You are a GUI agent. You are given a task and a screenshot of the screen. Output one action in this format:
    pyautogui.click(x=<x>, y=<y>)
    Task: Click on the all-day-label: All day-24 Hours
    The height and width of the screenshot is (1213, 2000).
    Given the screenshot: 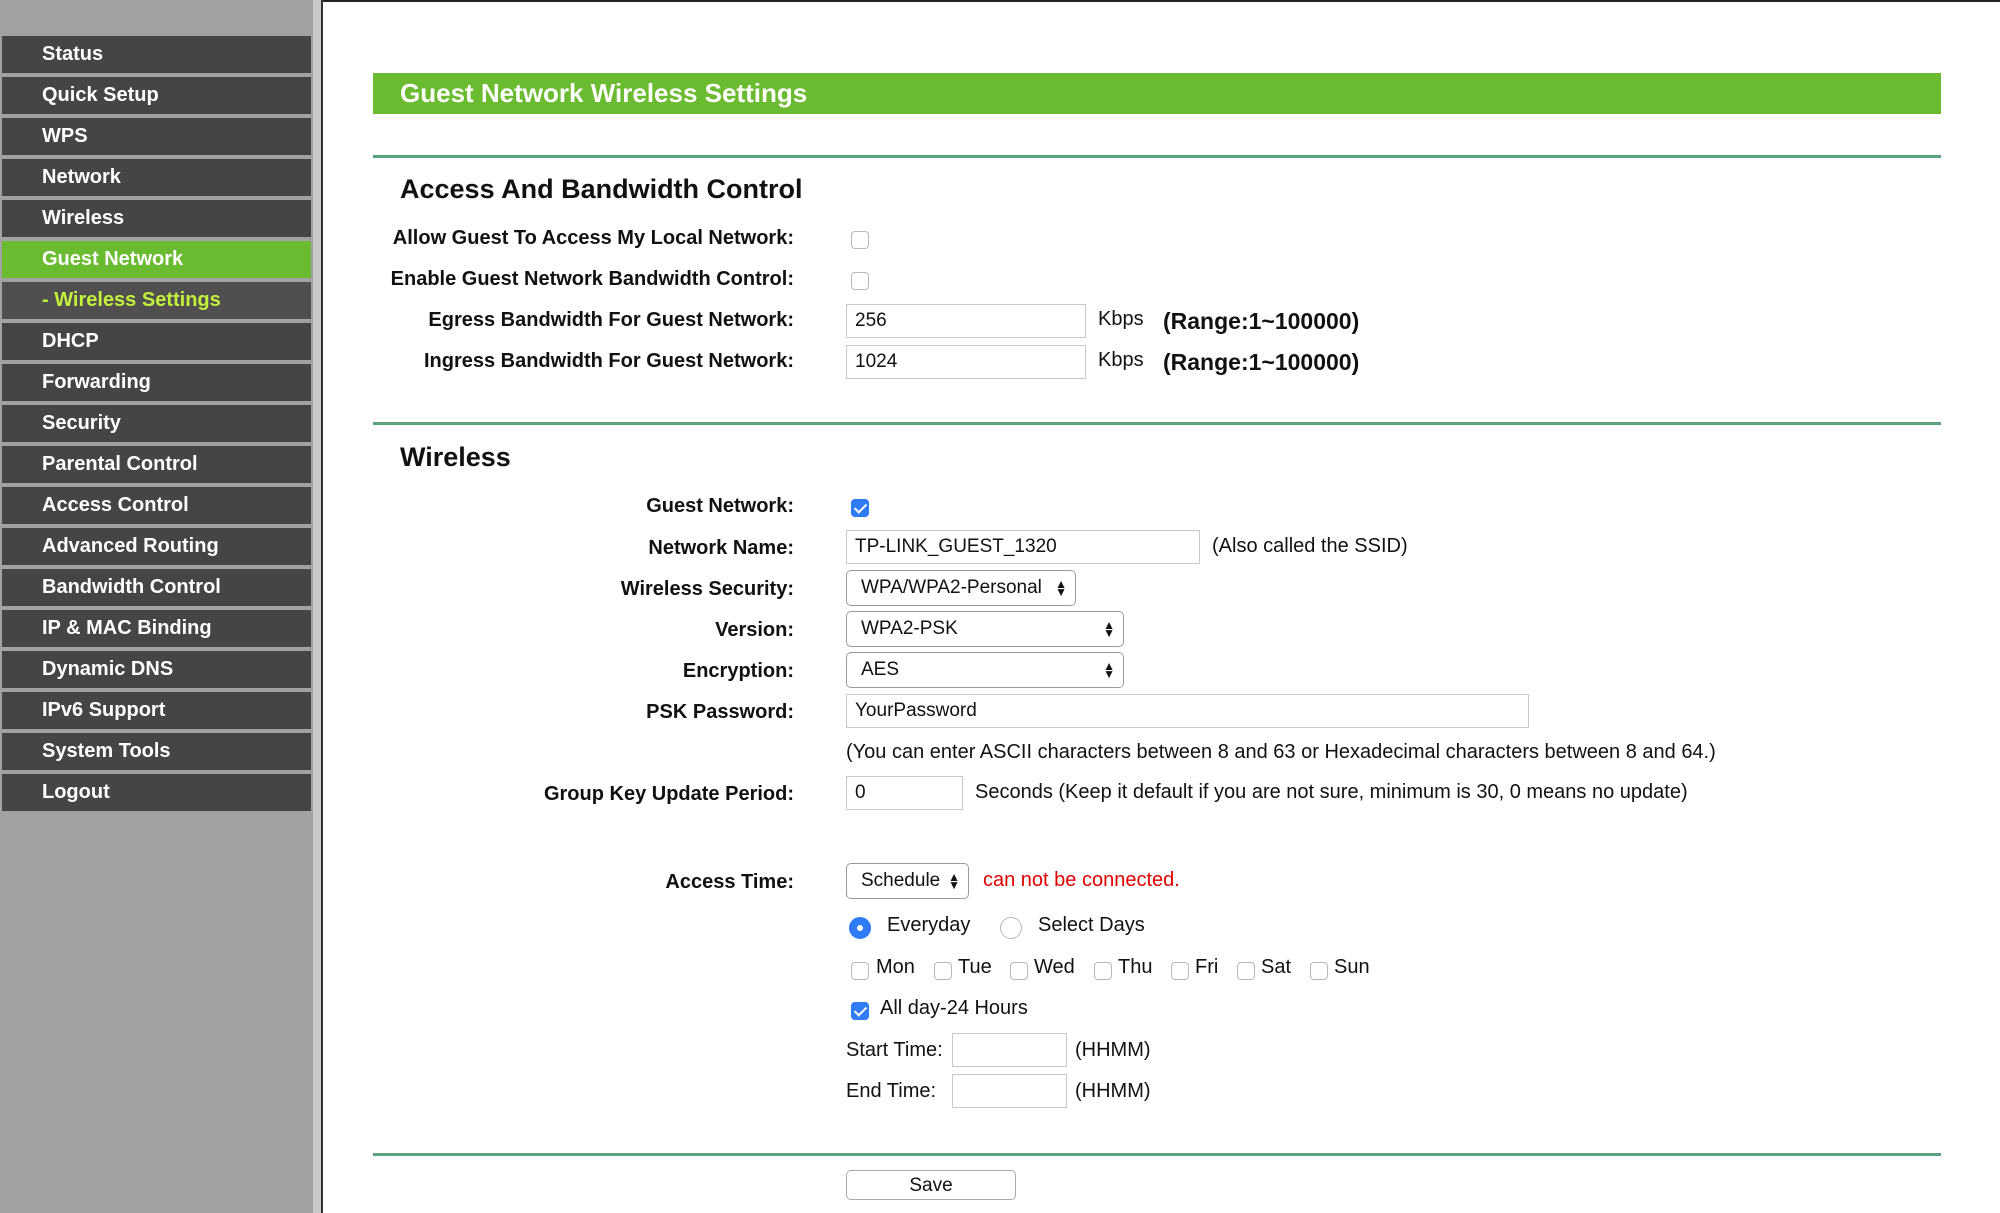 What is the action you would take?
    pyautogui.click(x=954, y=1008)
    